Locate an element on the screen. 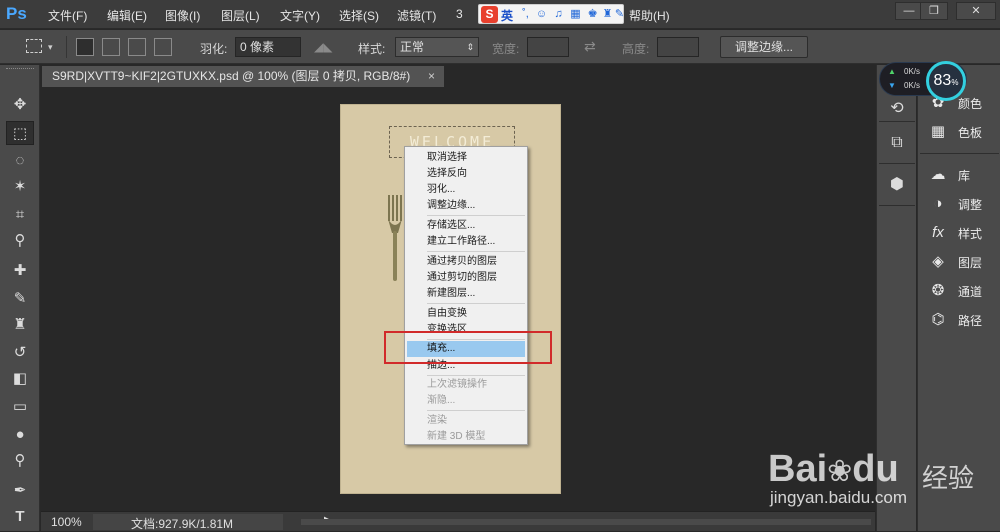 The image size is (1000, 532). menu-filter: 滤镜(T) is located at coordinates (416, 15).